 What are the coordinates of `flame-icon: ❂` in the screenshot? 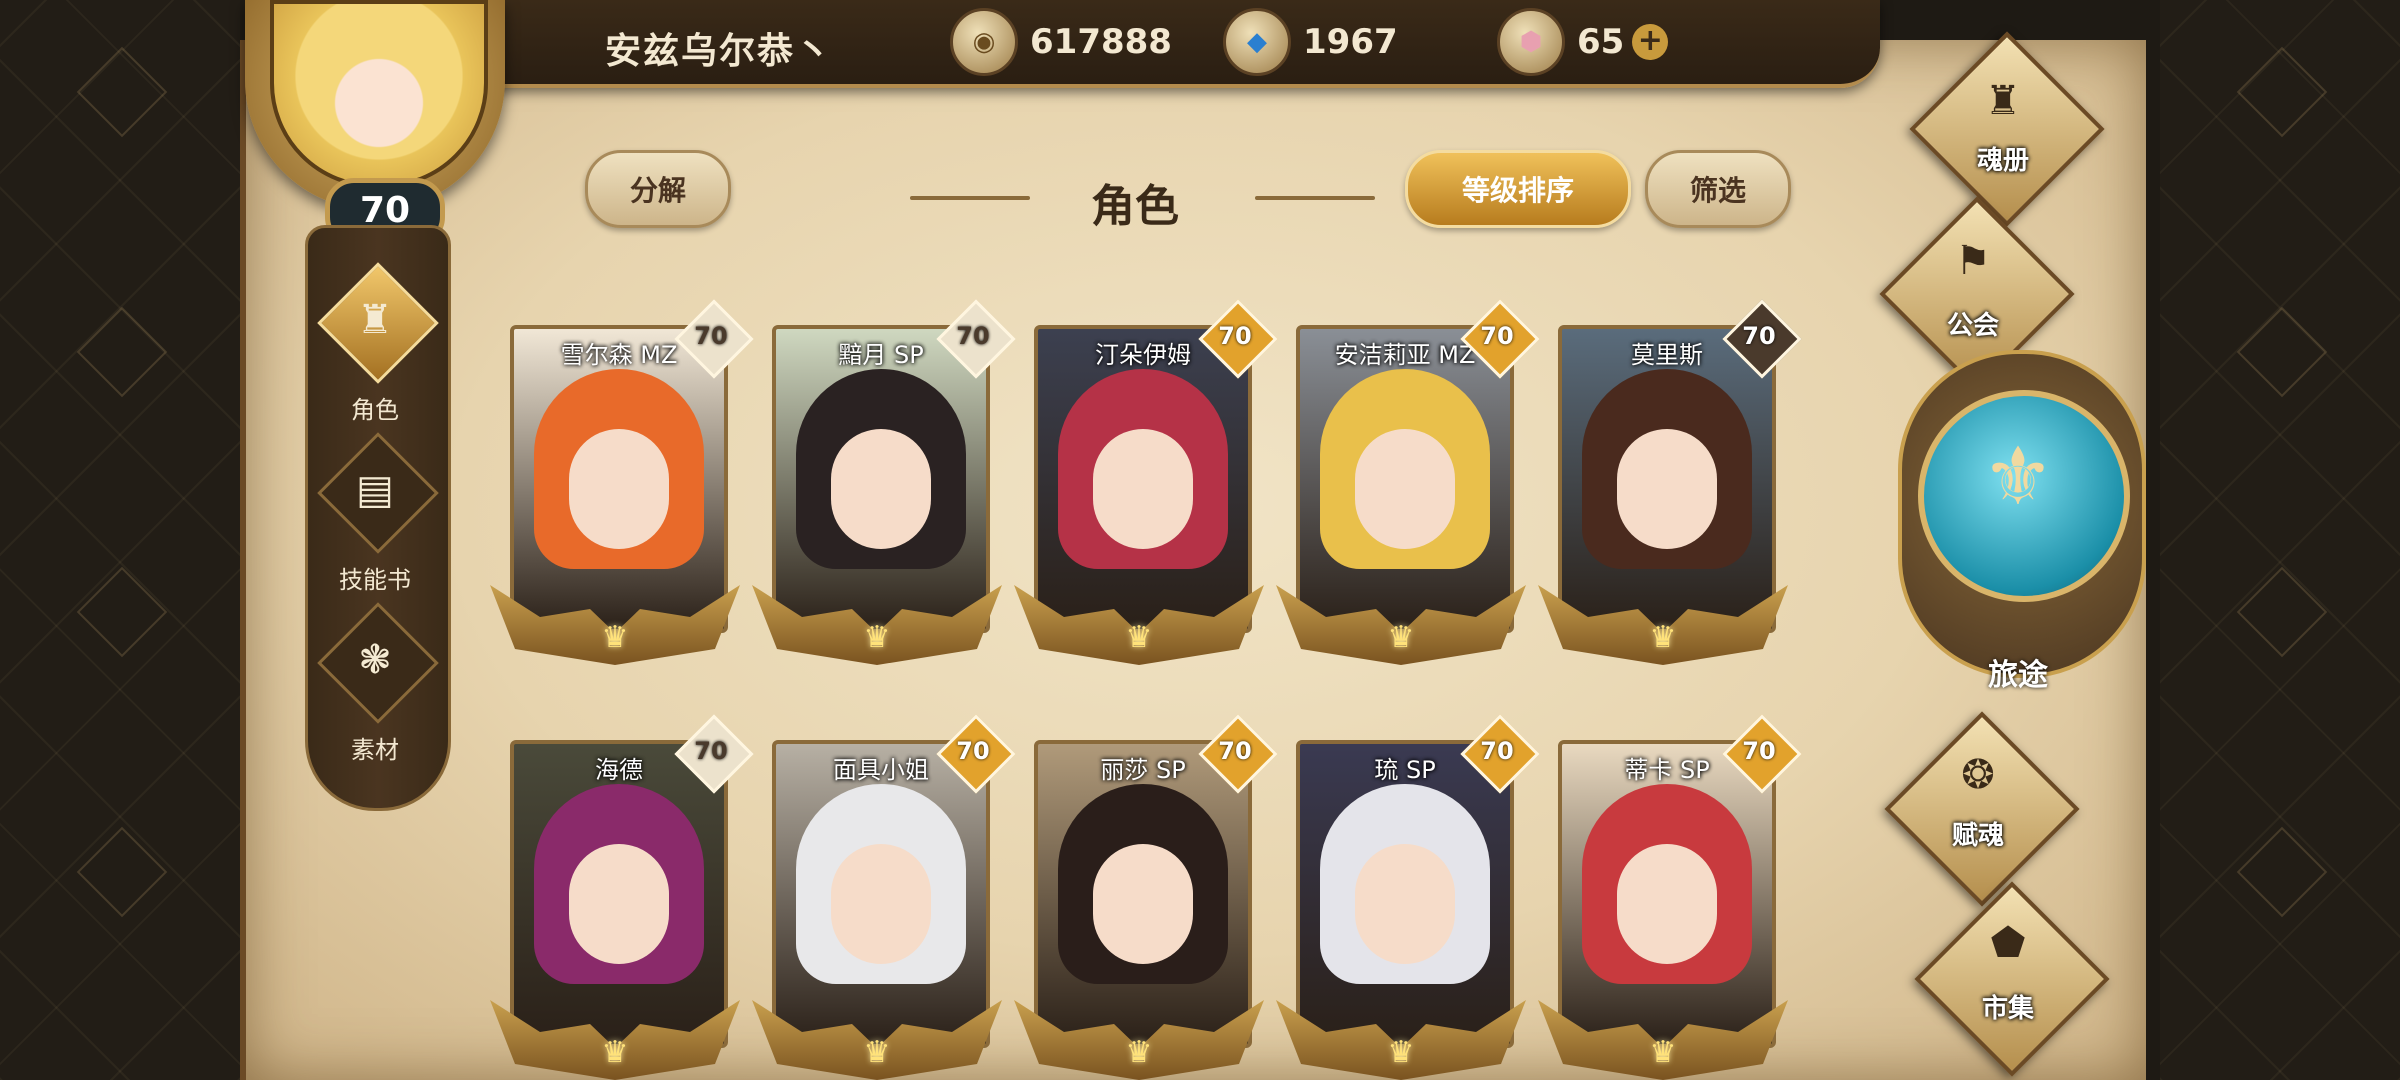 It's located at (1978, 775).